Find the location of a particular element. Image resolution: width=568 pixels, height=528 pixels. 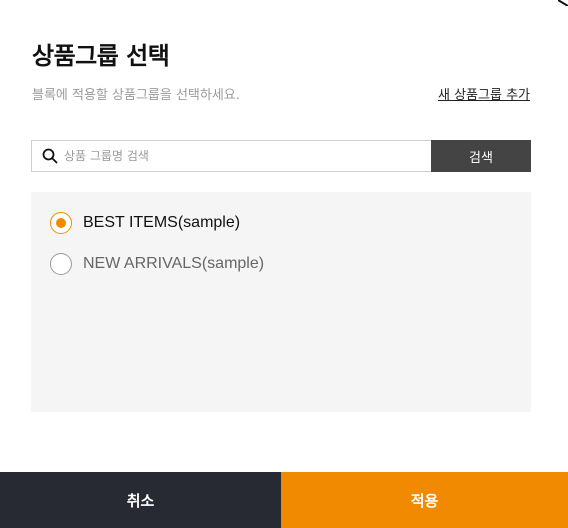

dialog-footer: 취소 적용 is located at coordinates (284, 500).